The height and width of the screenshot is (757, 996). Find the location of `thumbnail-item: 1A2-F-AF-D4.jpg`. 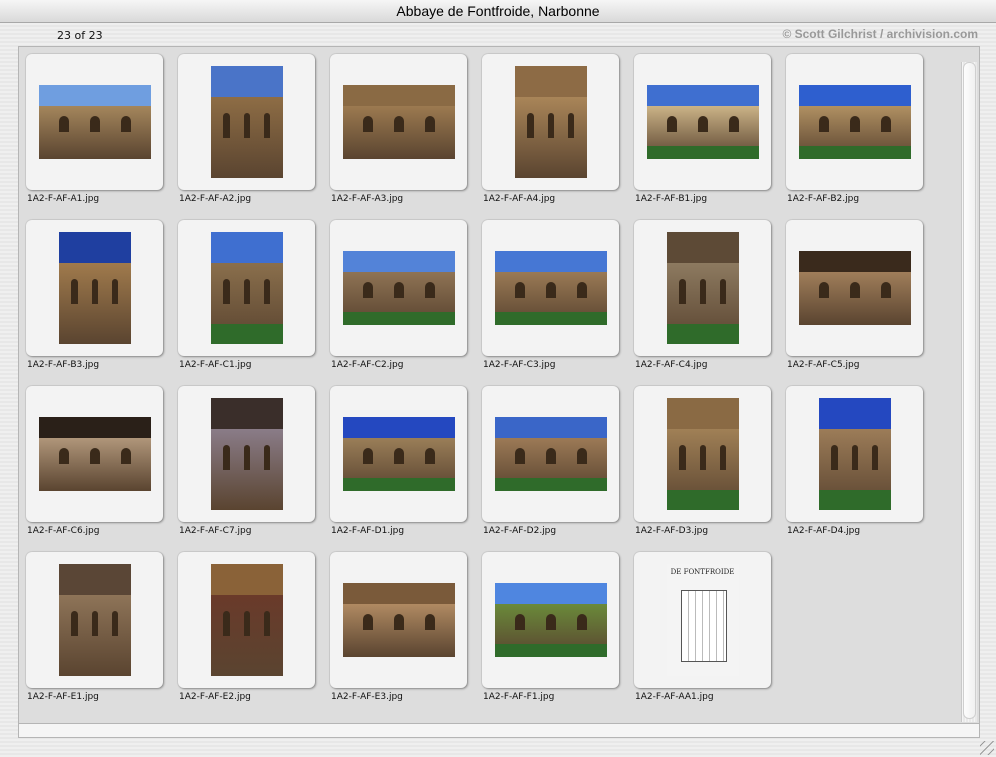

thumbnail-item: 1A2-F-AF-D4.jpg is located at coordinates (855, 457).